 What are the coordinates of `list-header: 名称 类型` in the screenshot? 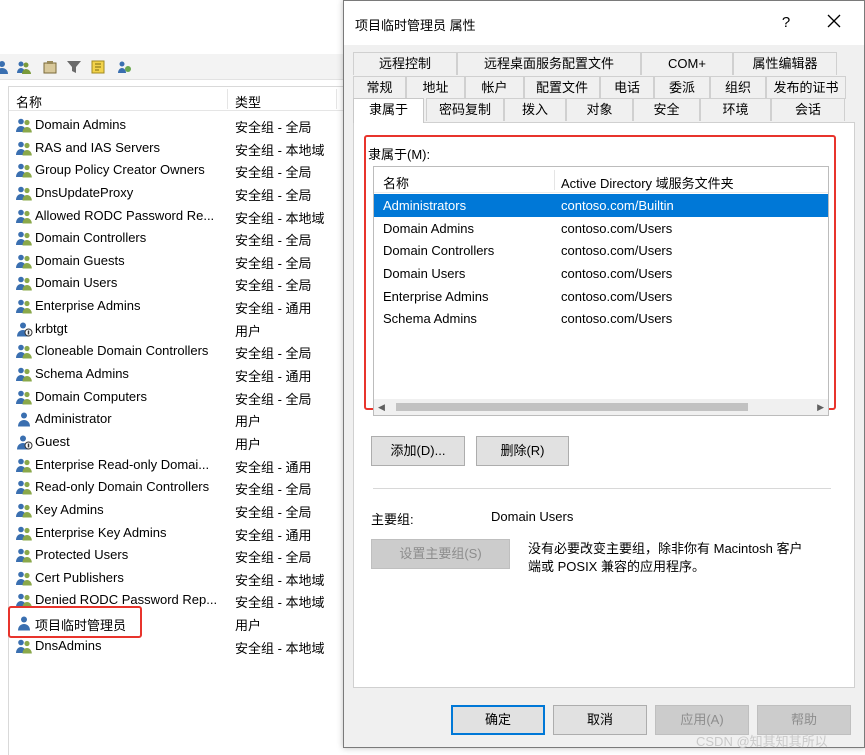 It's located at (177, 99).